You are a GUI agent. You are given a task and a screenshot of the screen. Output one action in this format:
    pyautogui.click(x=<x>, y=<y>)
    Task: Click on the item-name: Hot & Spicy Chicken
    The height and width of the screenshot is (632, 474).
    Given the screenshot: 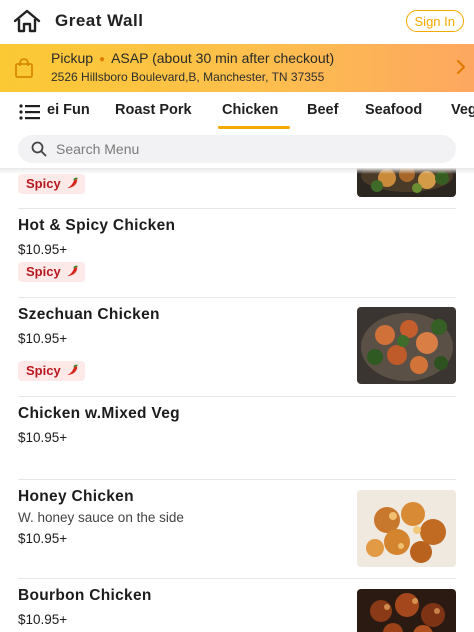 What is the action you would take?
    pyautogui.click(x=97, y=225)
    